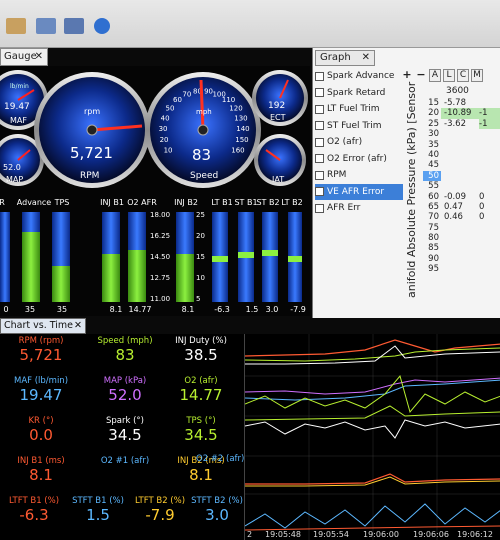 The height and width of the screenshot is (540, 500). I want to click on table-cell: 0.47, so click(460, 207).